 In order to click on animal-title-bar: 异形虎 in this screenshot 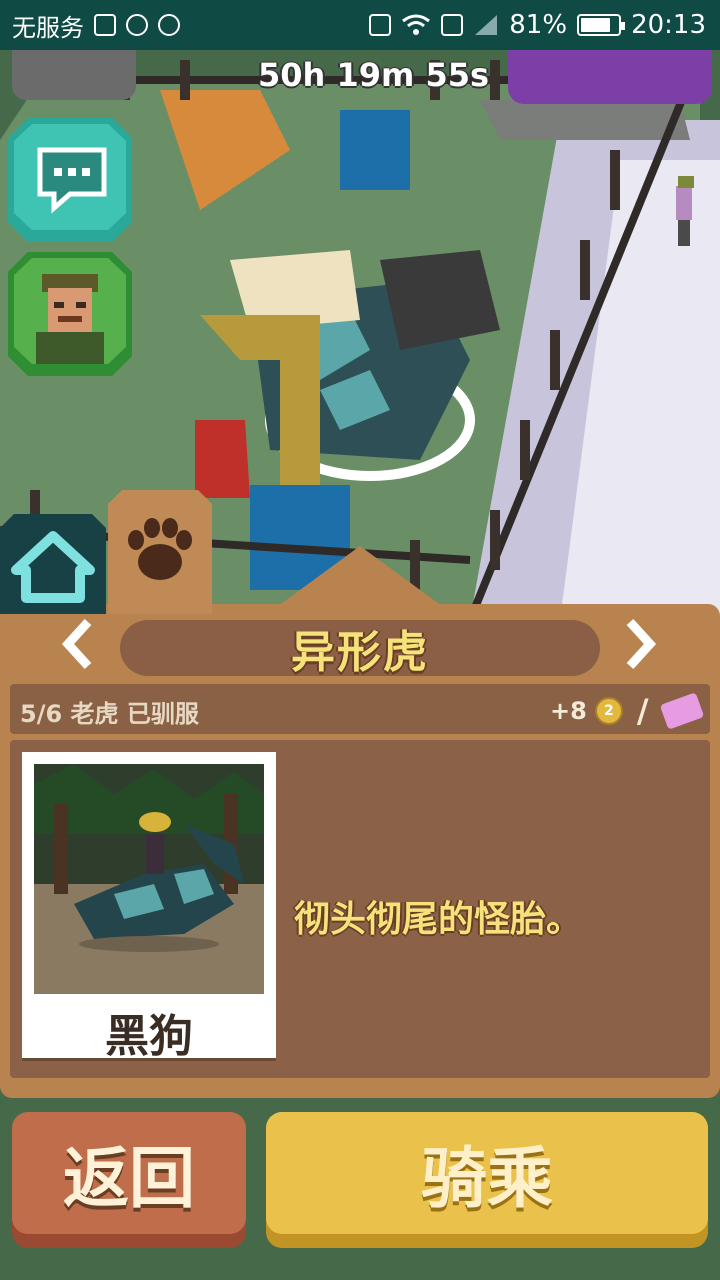, I will do `click(360, 649)`.